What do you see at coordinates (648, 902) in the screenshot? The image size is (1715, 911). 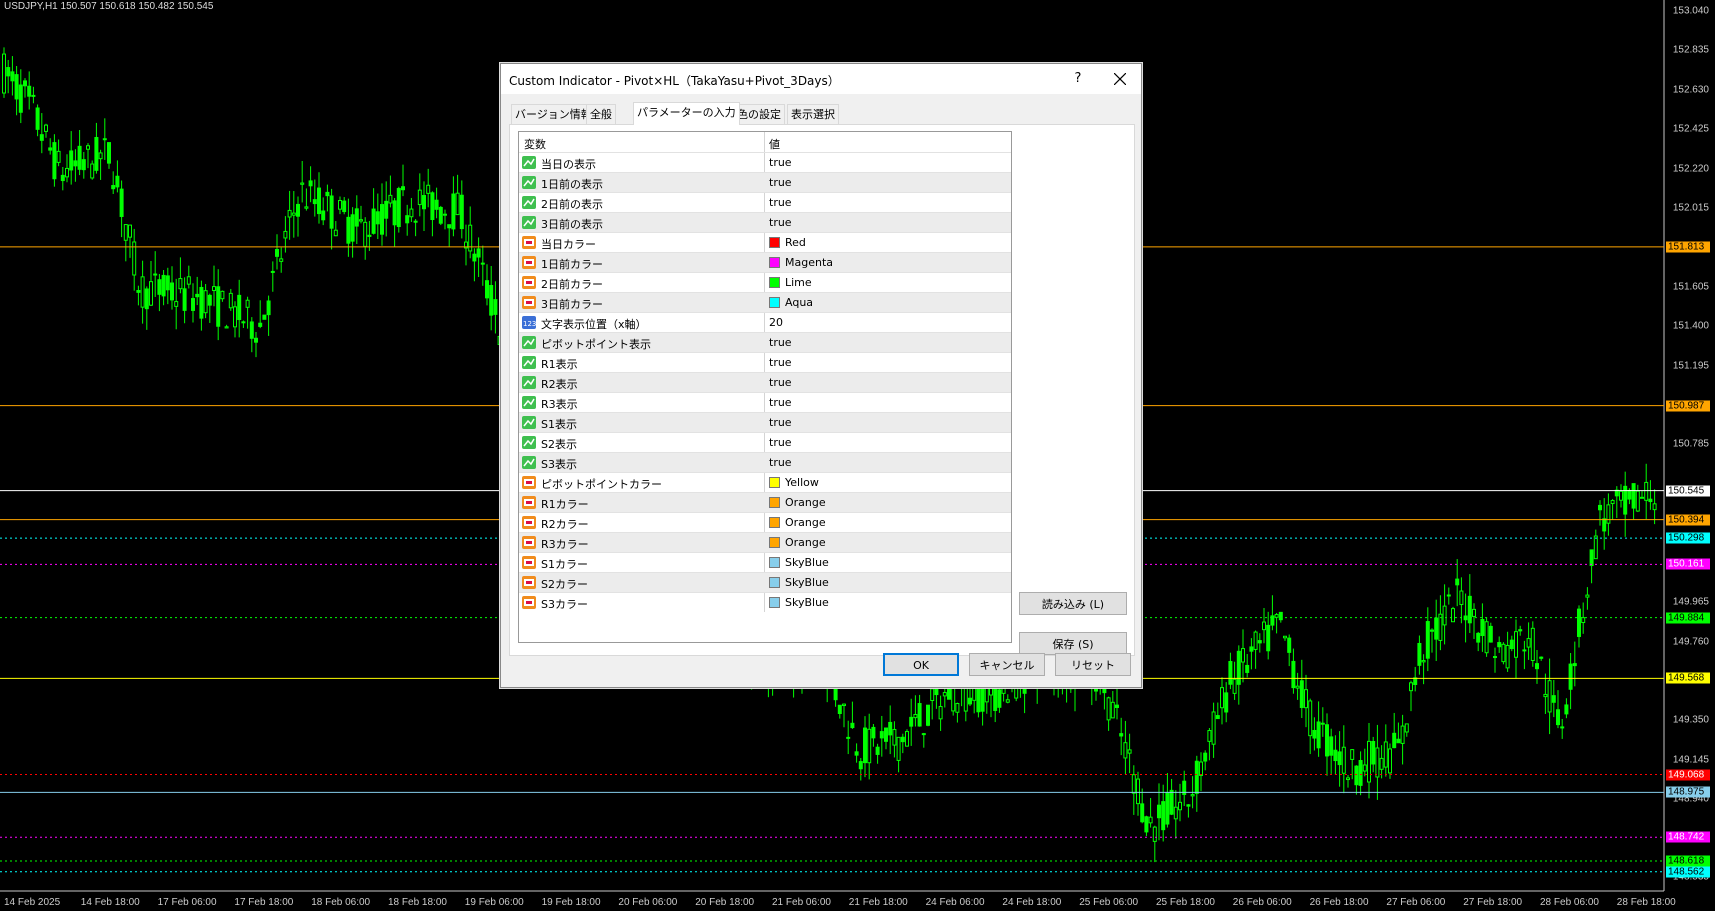 I see `time-label: 20 Feb 06:00` at bounding box center [648, 902].